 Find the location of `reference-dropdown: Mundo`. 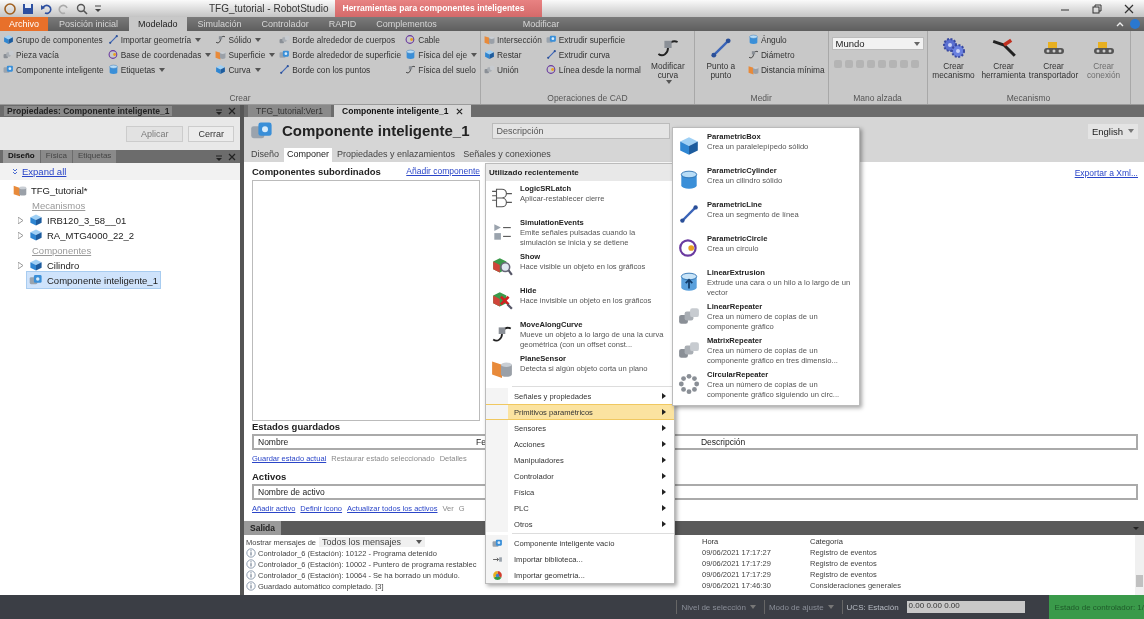

reference-dropdown: Mundo is located at coordinates (877, 43).